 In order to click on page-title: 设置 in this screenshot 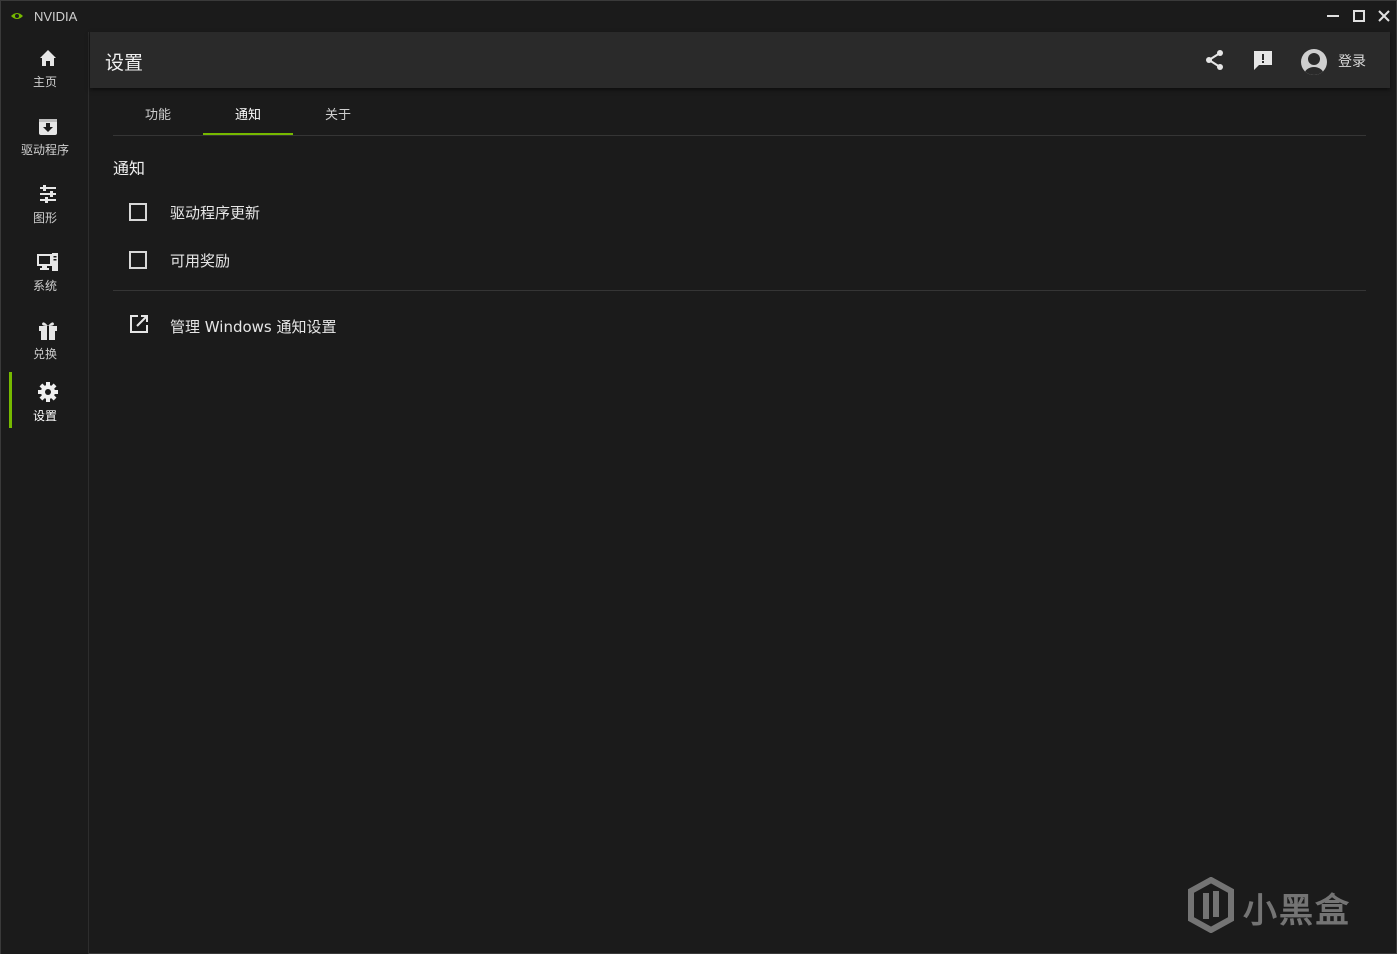, I will do `click(124, 63)`.